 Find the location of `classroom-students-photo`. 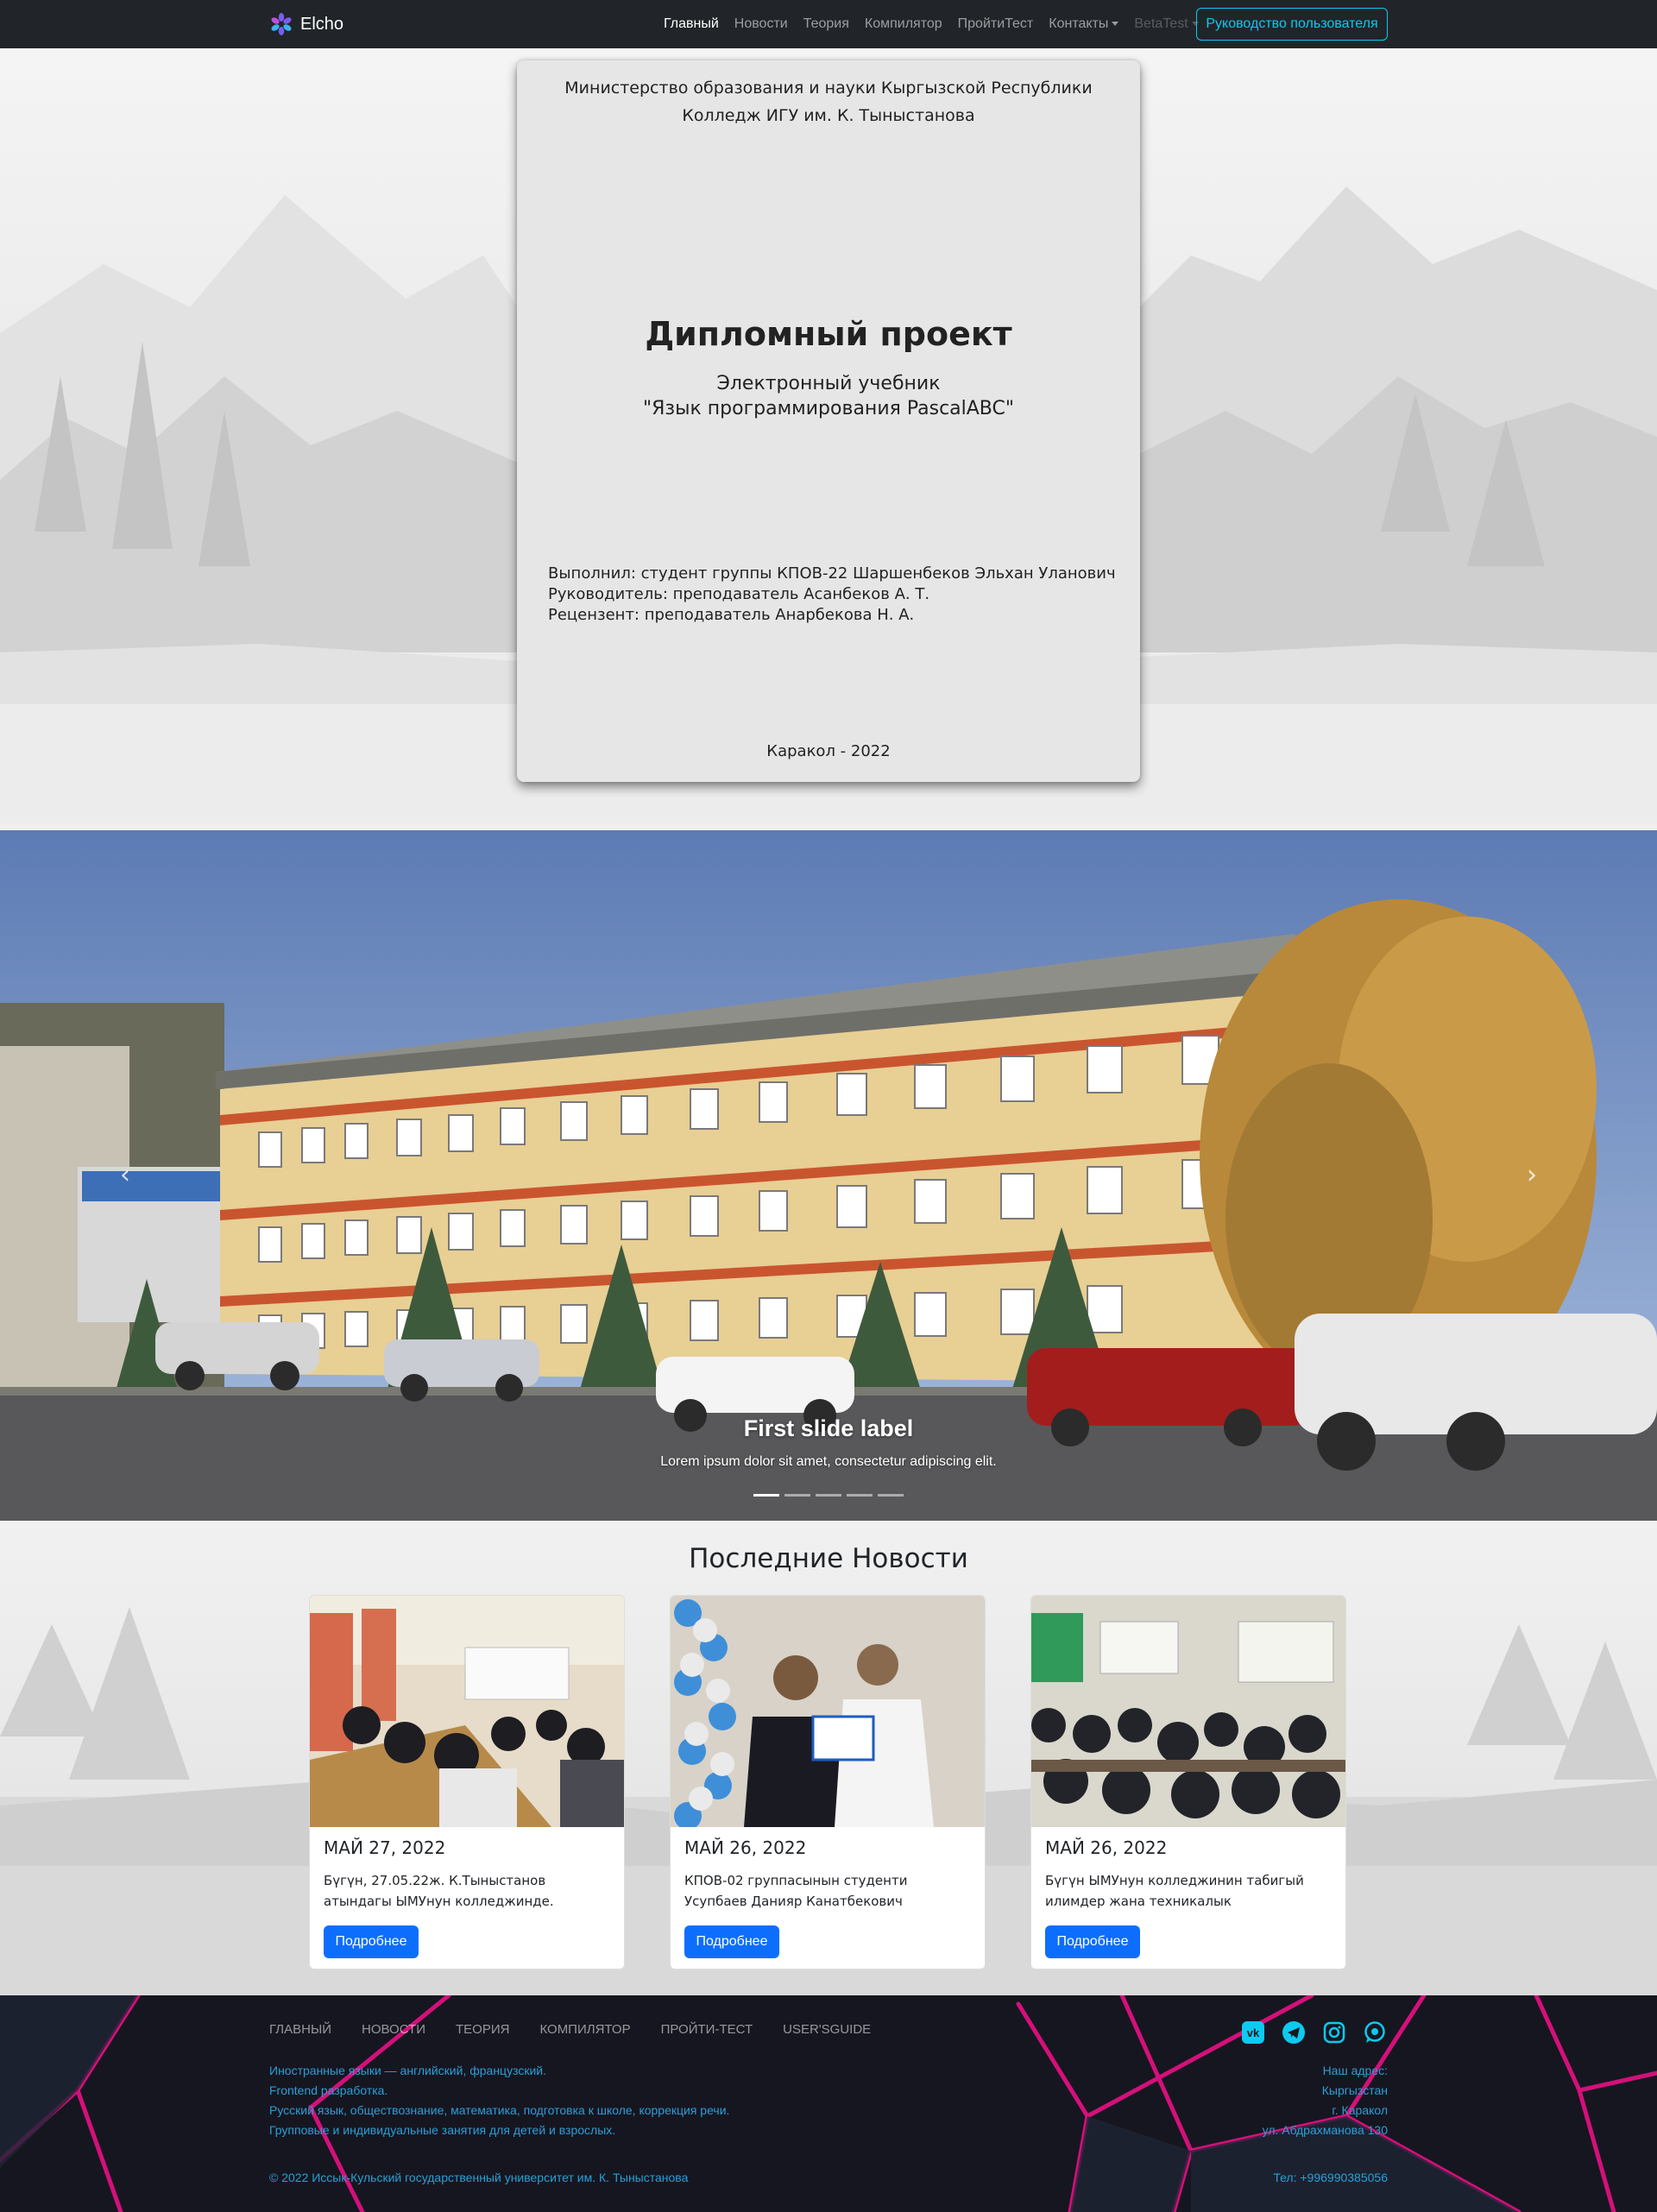

classroom-students-photo is located at coordinates (467, 1712).